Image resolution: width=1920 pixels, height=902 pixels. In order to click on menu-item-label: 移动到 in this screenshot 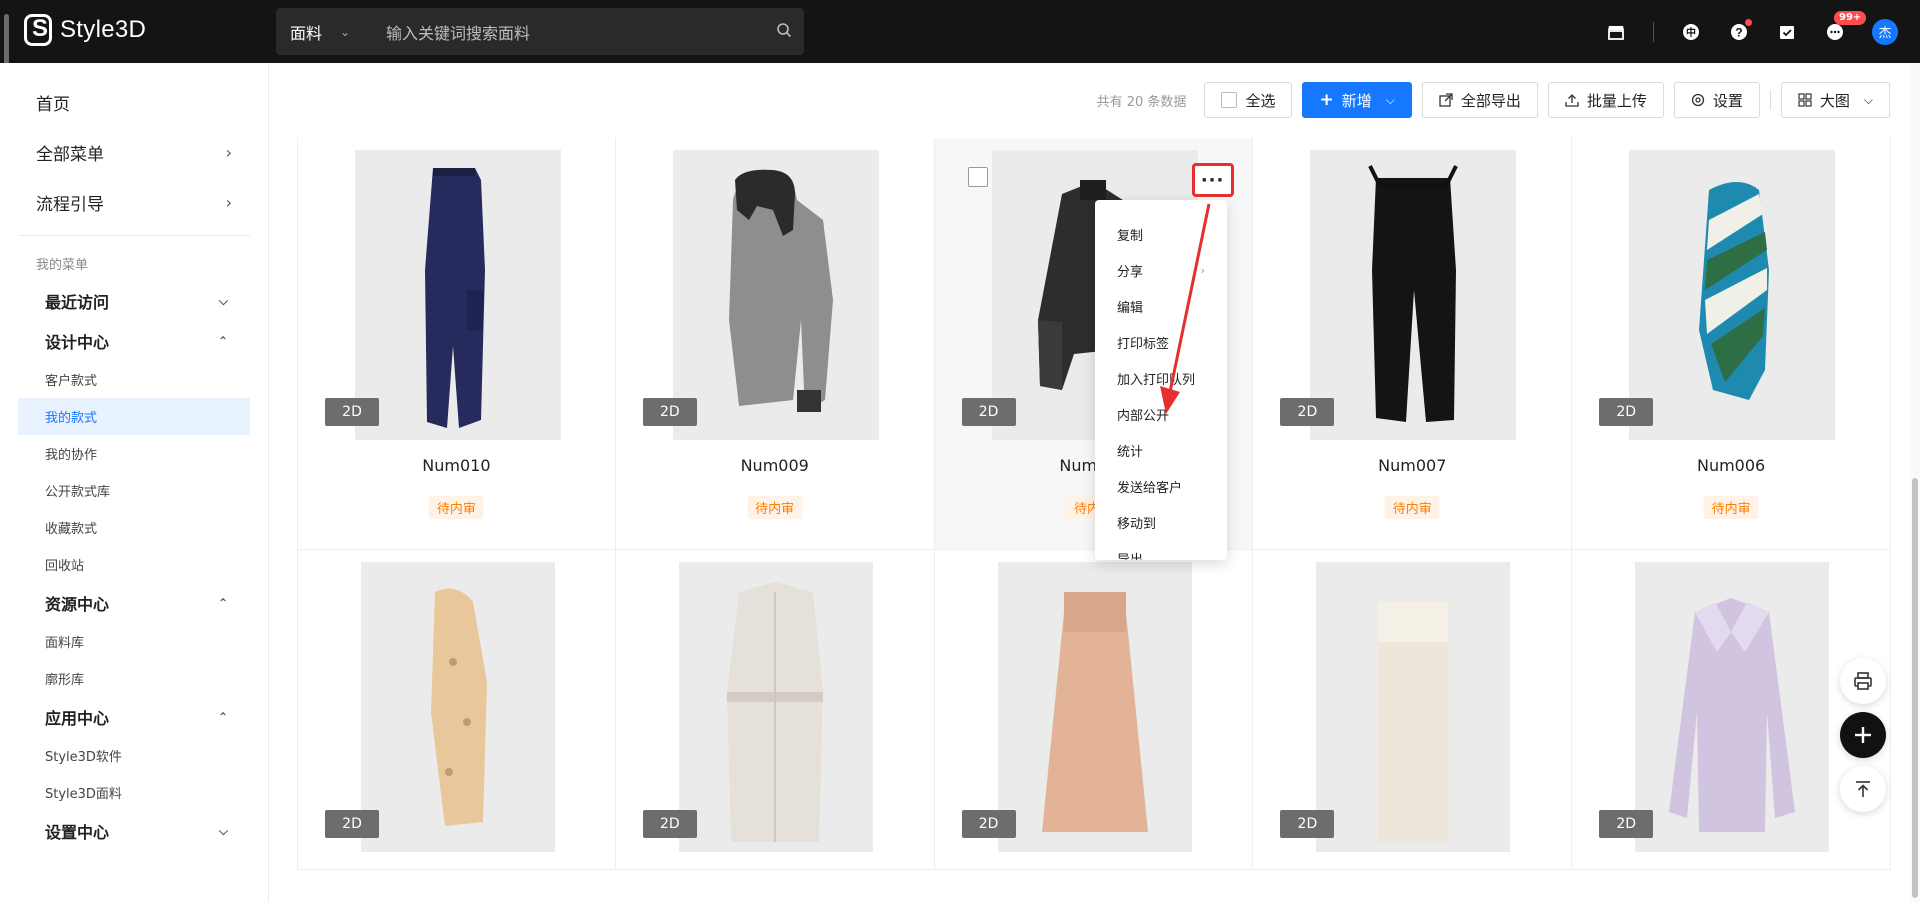, I will do `click(1137, 524)`.